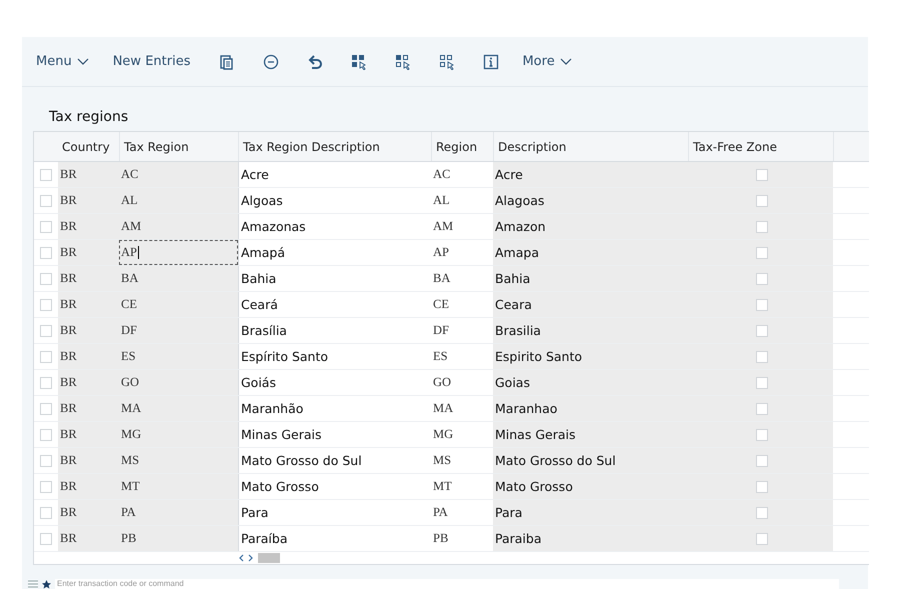 The image size is (905, 589). Describe the element at coordinates (442, 175) in the screenshot. I see `table-cell-text: AC` at that location.